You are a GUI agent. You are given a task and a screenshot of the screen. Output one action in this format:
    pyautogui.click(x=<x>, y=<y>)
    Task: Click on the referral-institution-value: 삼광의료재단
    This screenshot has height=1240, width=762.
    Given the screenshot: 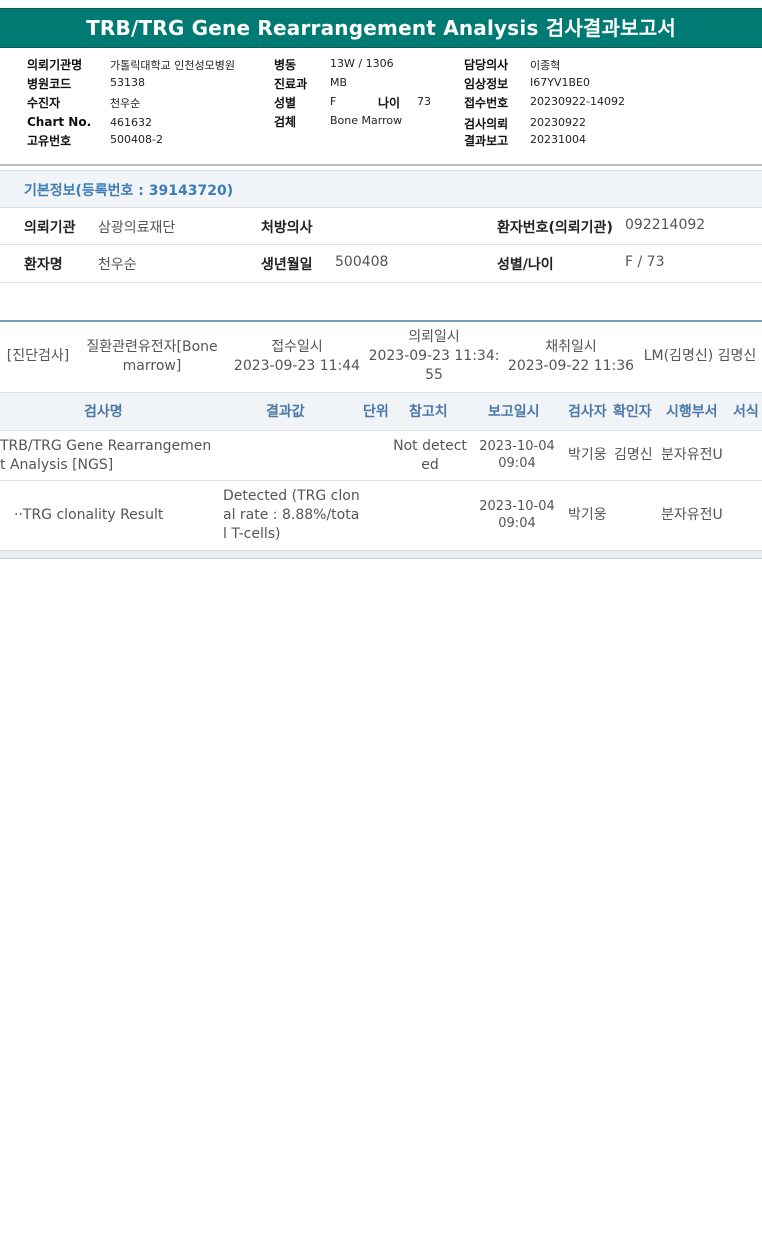 What is the action you would take?
    pyautogui.click(x=137, y=228)
    